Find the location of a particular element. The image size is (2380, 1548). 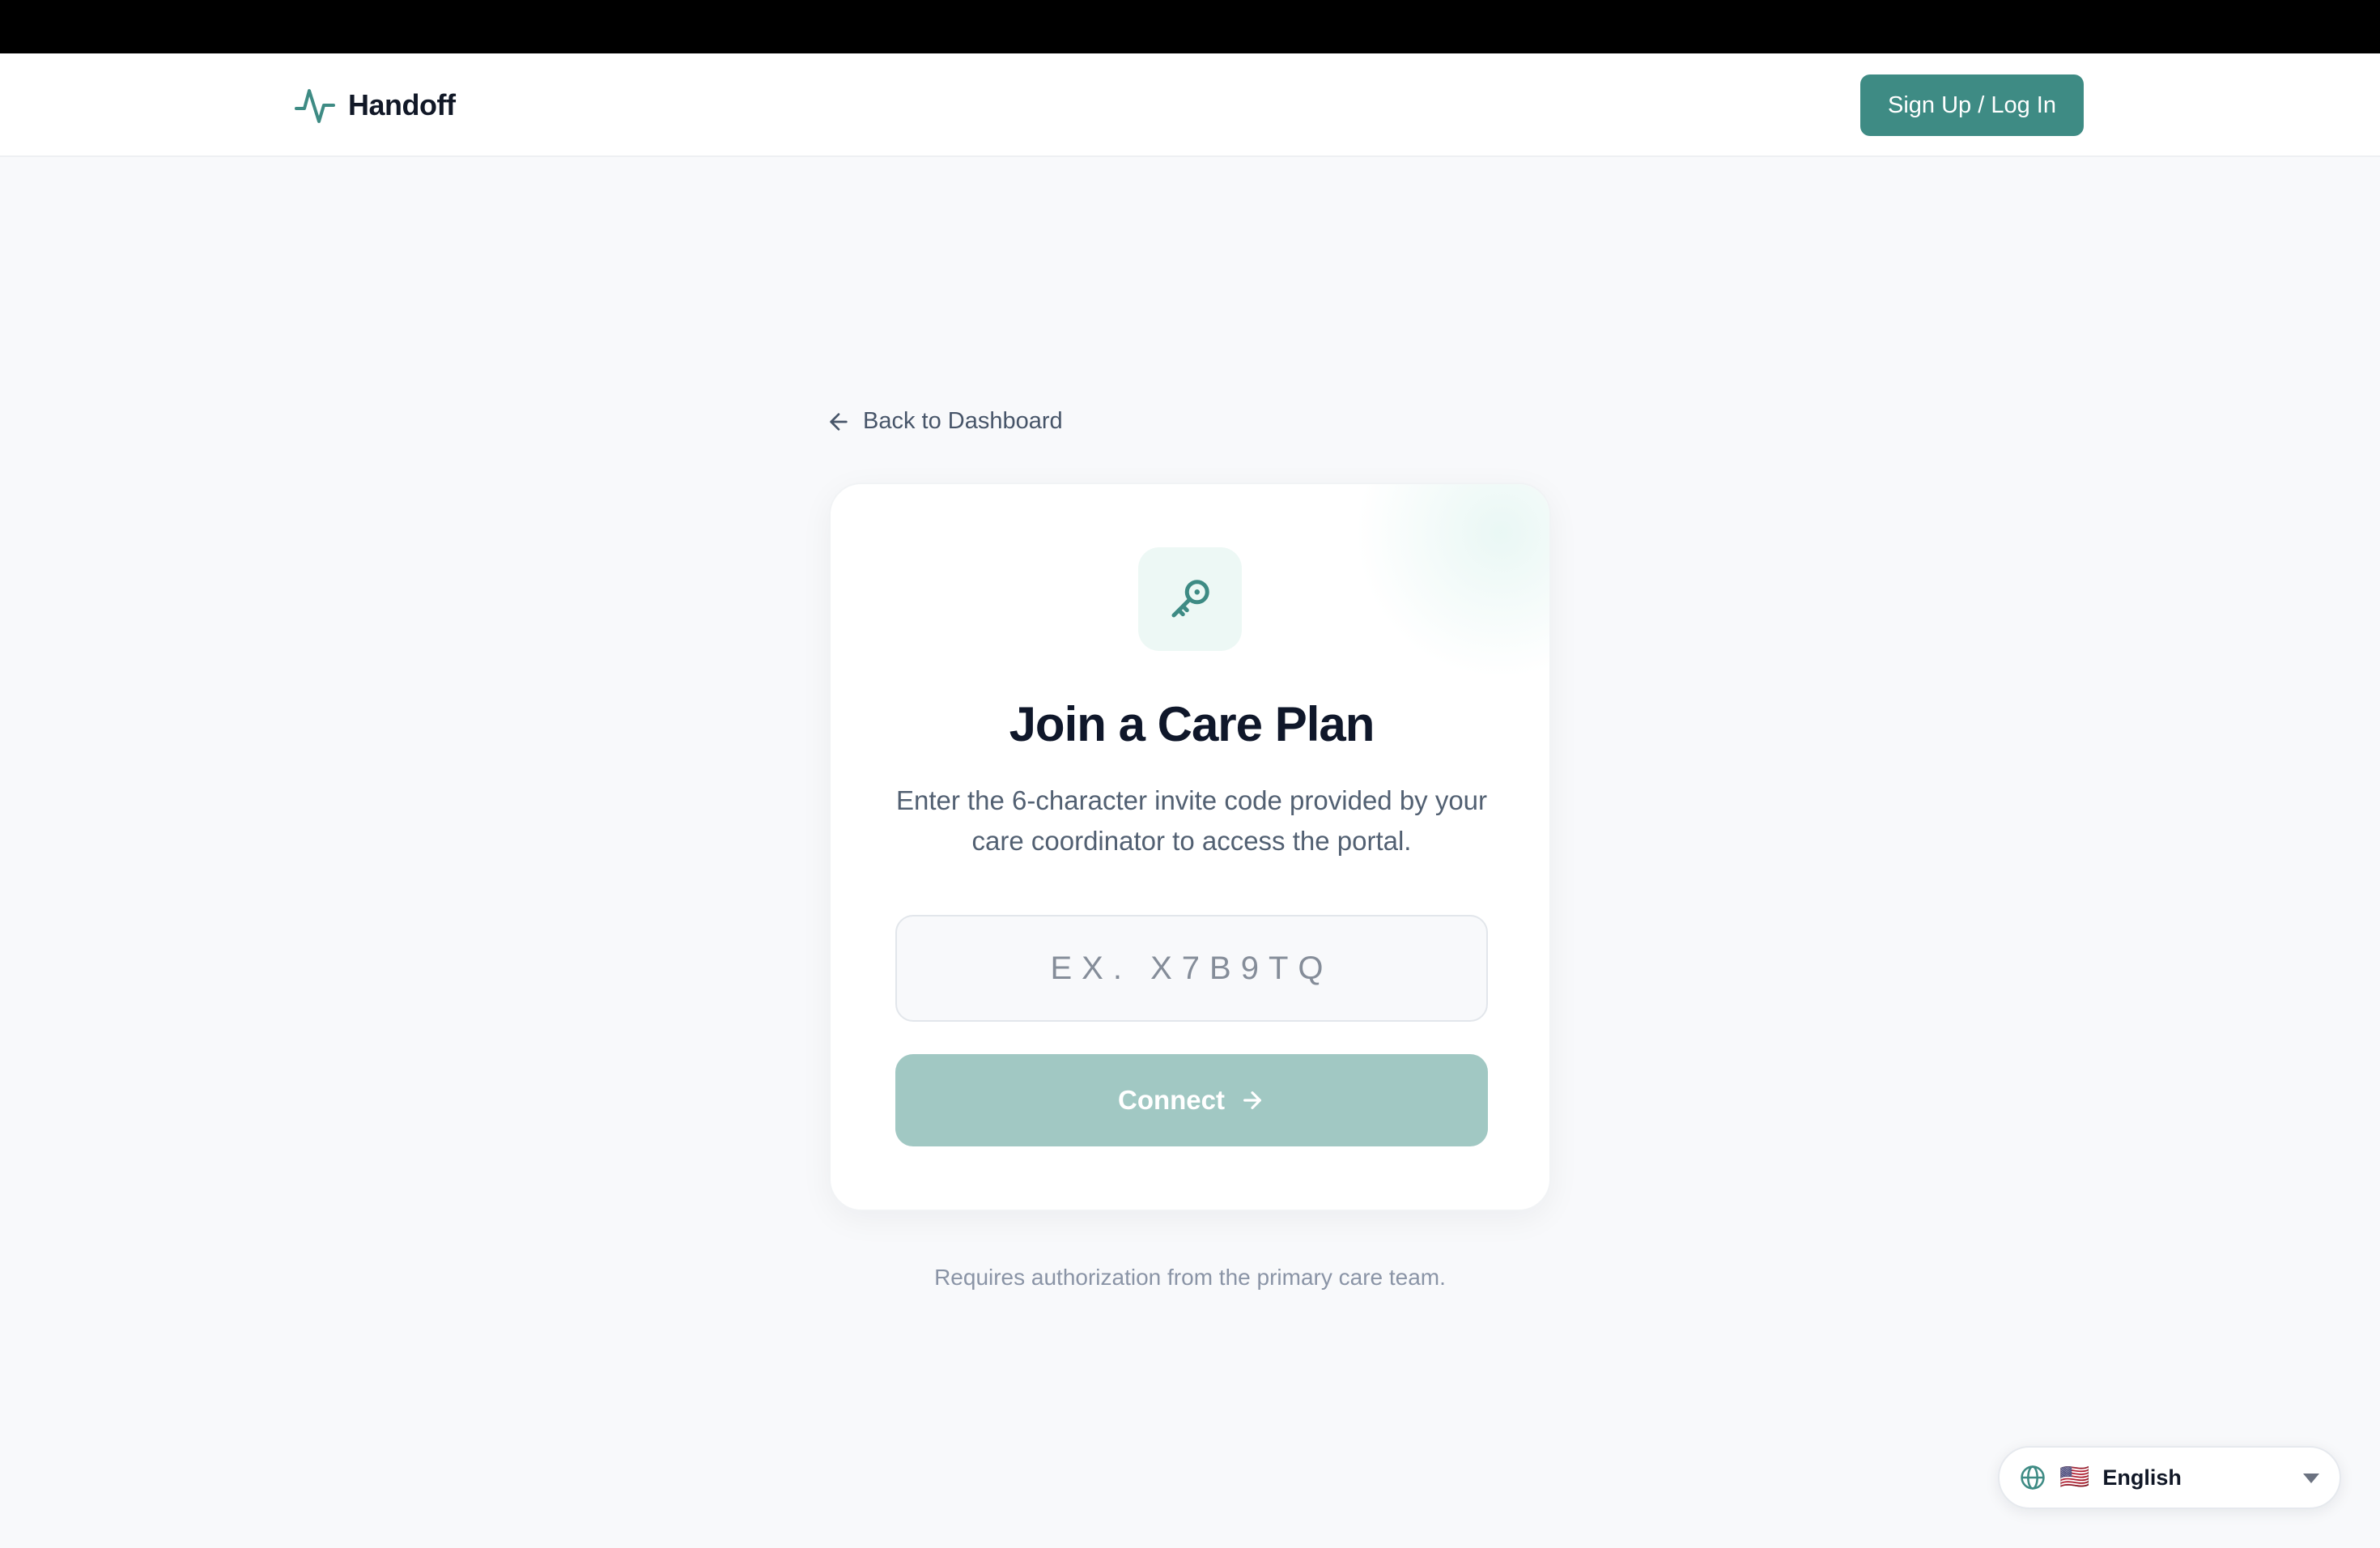

language-selector: 🇺🇸 English is located at coordinates (2169, 1477).